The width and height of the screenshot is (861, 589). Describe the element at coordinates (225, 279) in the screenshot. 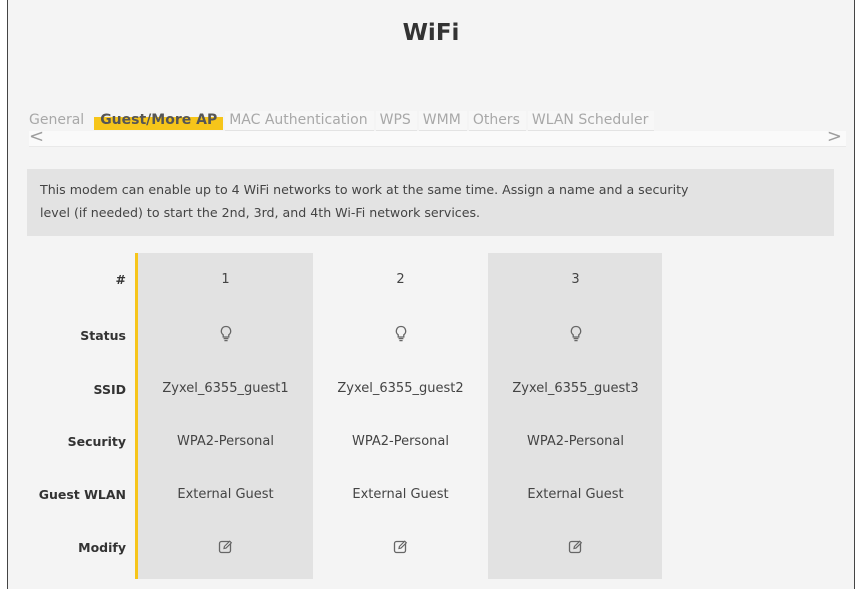

I see `cell-index-1: 1` at that location.